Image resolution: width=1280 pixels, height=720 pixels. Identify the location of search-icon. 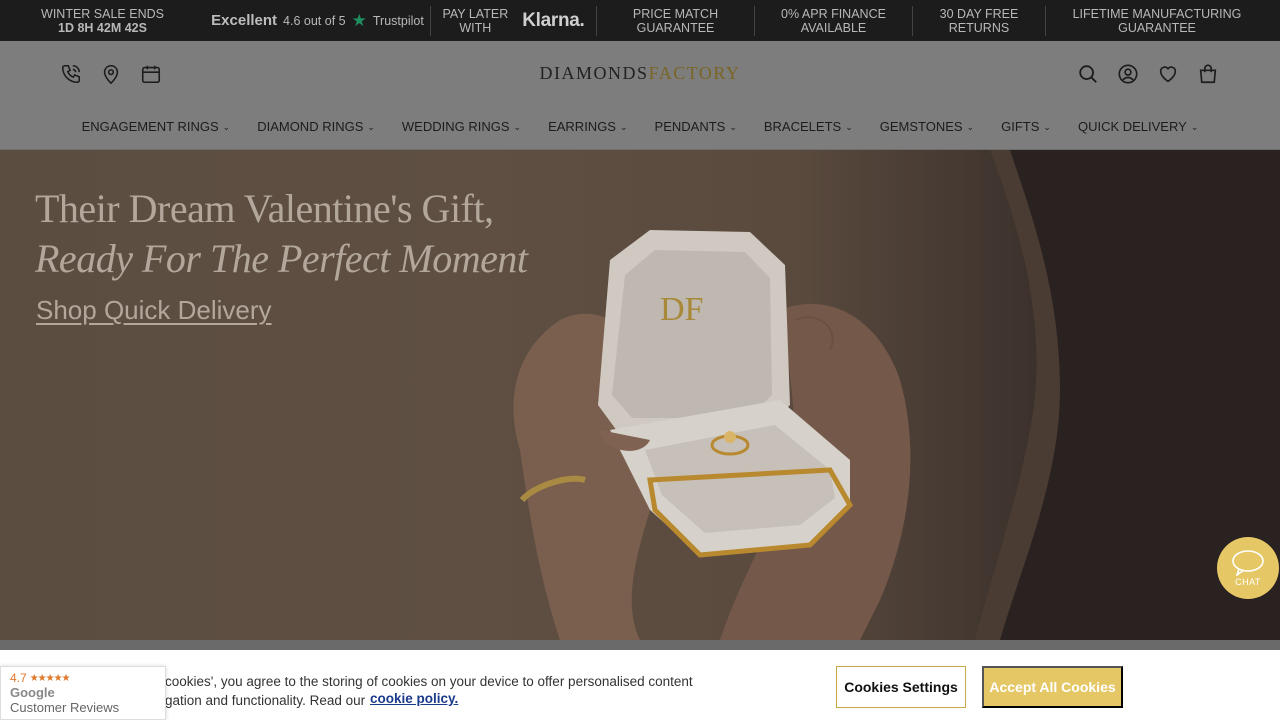
(1088, 74).